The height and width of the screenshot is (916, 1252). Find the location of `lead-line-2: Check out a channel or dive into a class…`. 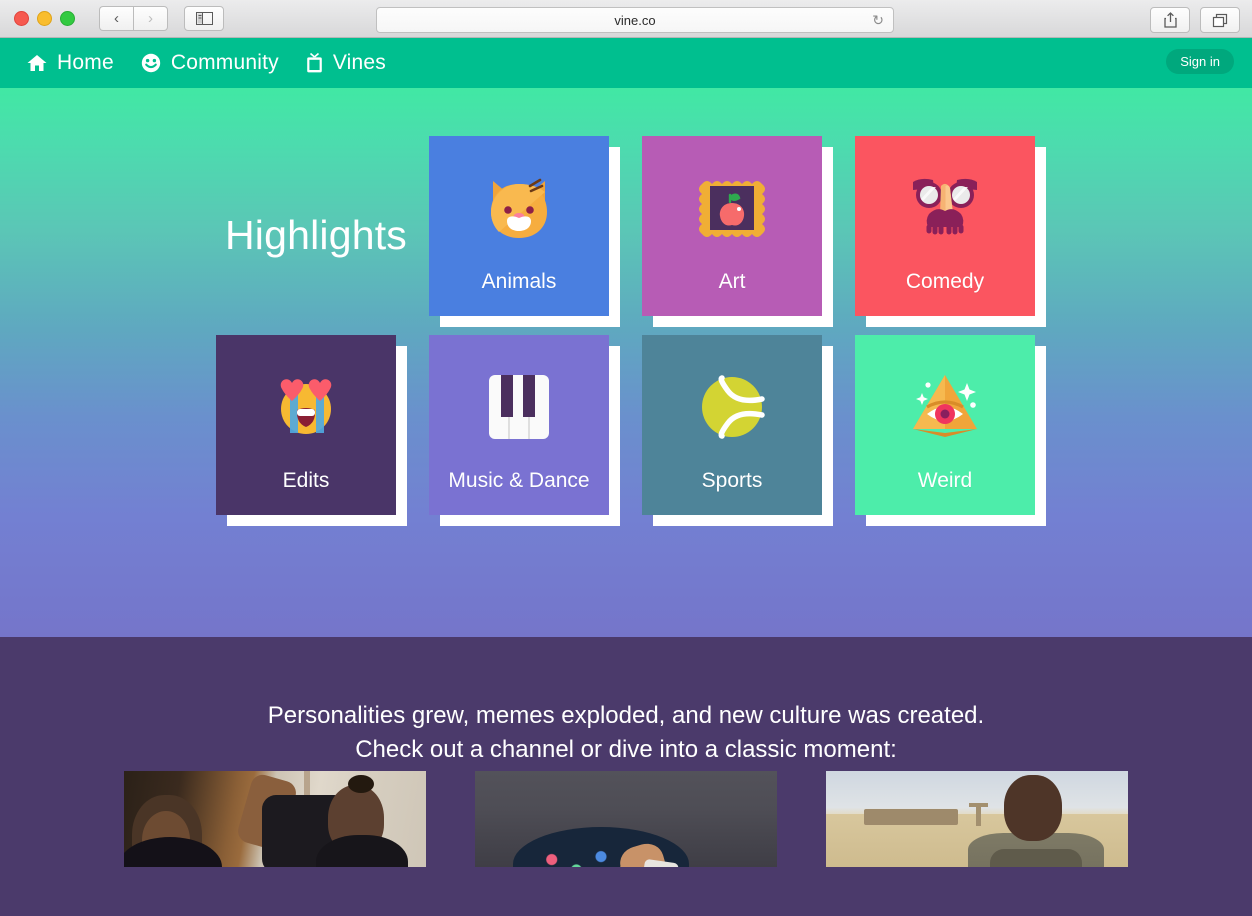

lead-line-2: Check out a channel or dive into a class… is located at coordinates (626, 749).